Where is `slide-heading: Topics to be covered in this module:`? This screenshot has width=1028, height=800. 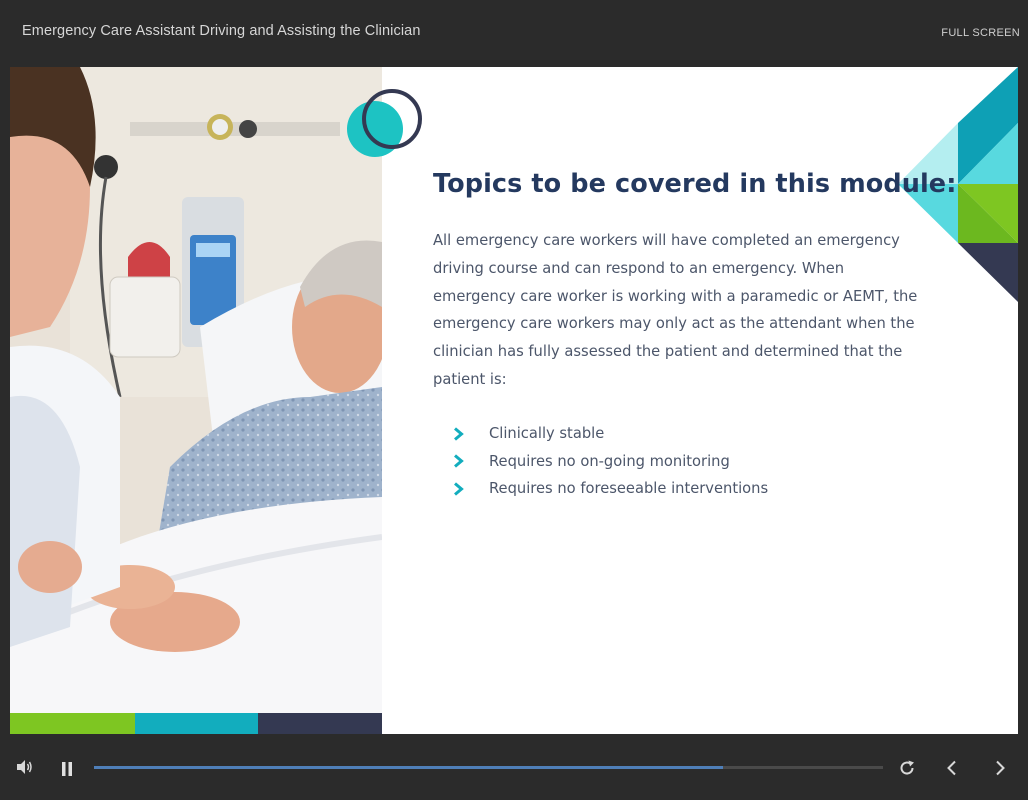 slide-heading: Topics to be covered in this module: is located at coordinates (695, 184).